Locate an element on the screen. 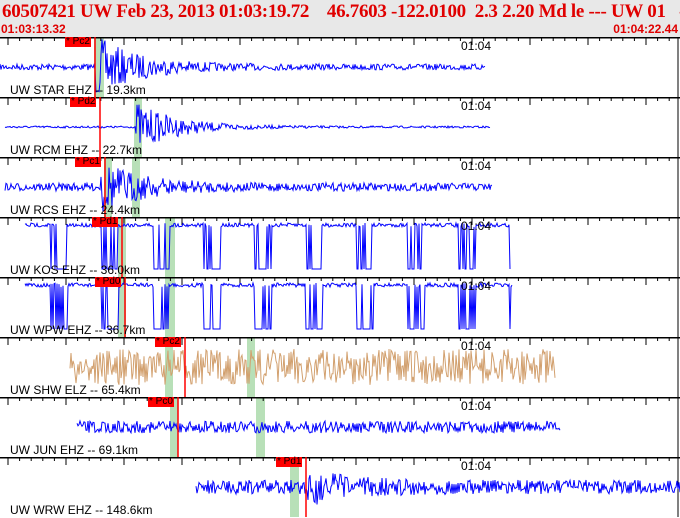  trace-panel: * Pc2 01:04 UW STAR EHZ -- 19.3km is located at coordinates (340, 67).